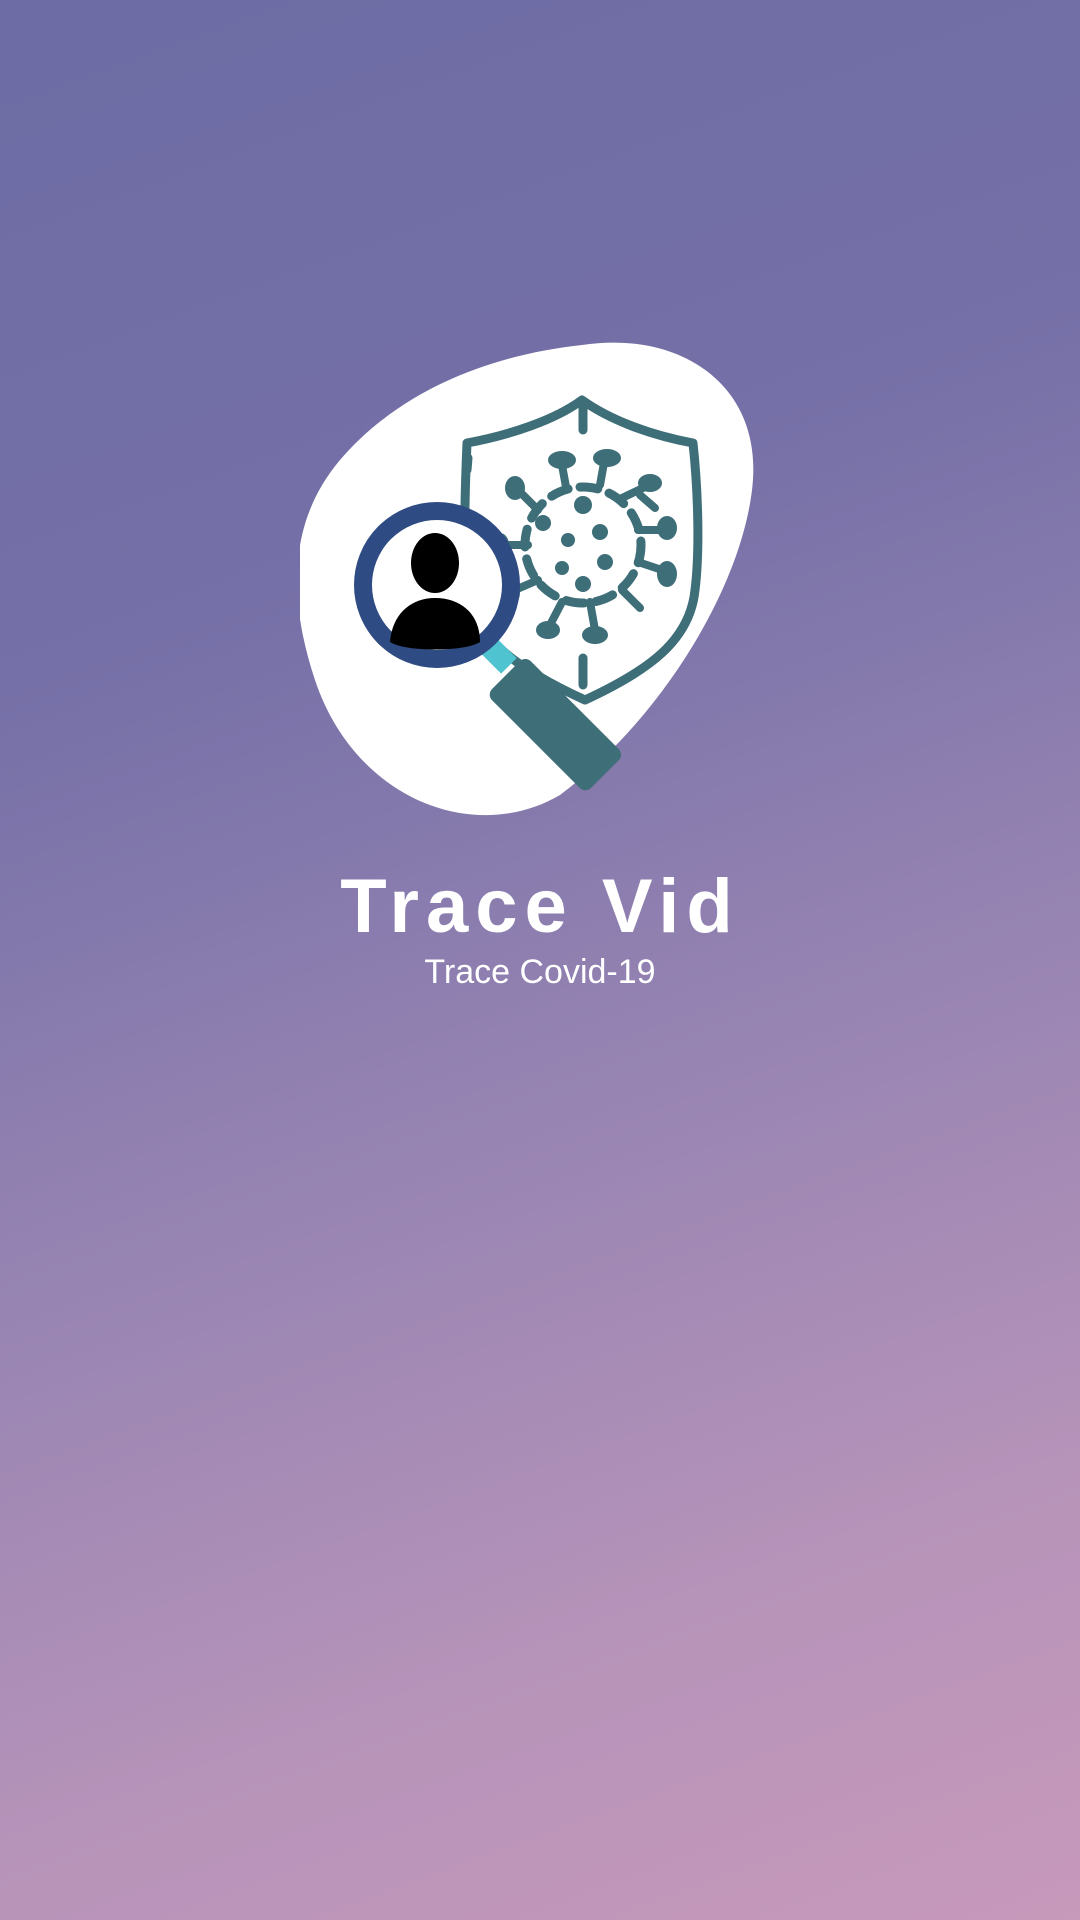  What do you see at coordinates (540, 906) in the screenshot?
I see `app-title: Trace Vid` at bounding box center [540, 906].